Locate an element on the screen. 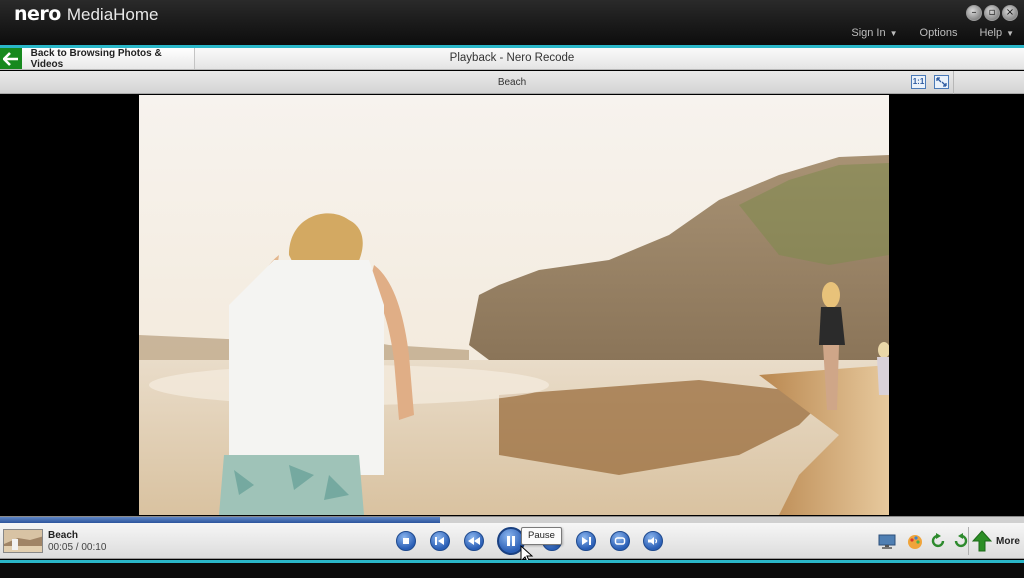  media-title: Beach is located at coordinates (512, 82).